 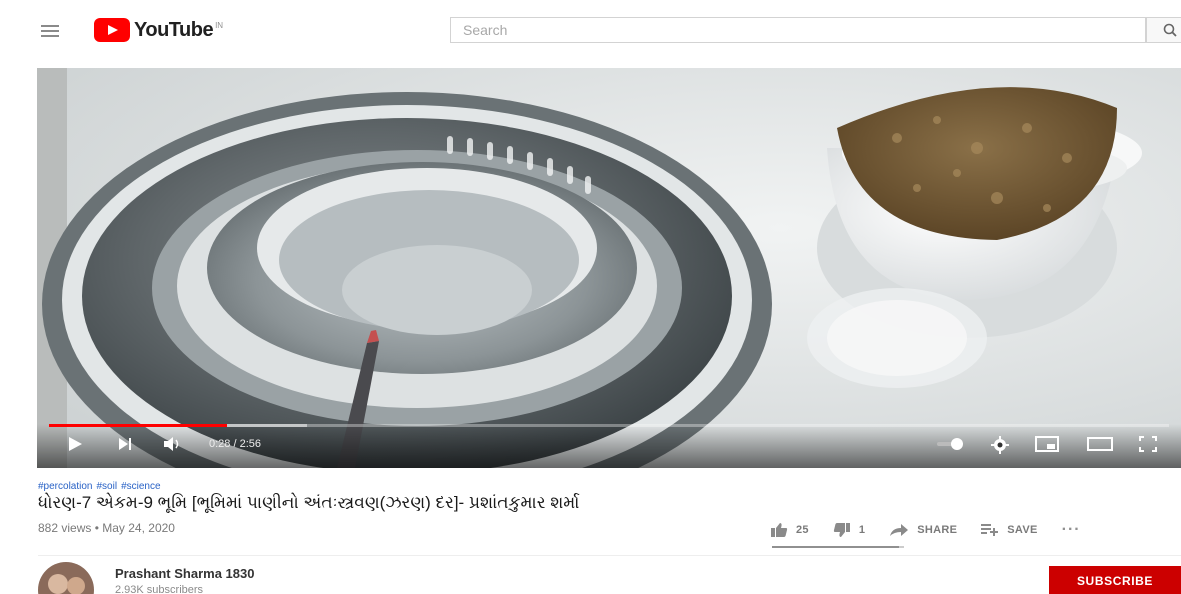 What do you see at coordinates (173, 444) in the screenshot?
I see `volume-icon` at bounding box center [173, 444].